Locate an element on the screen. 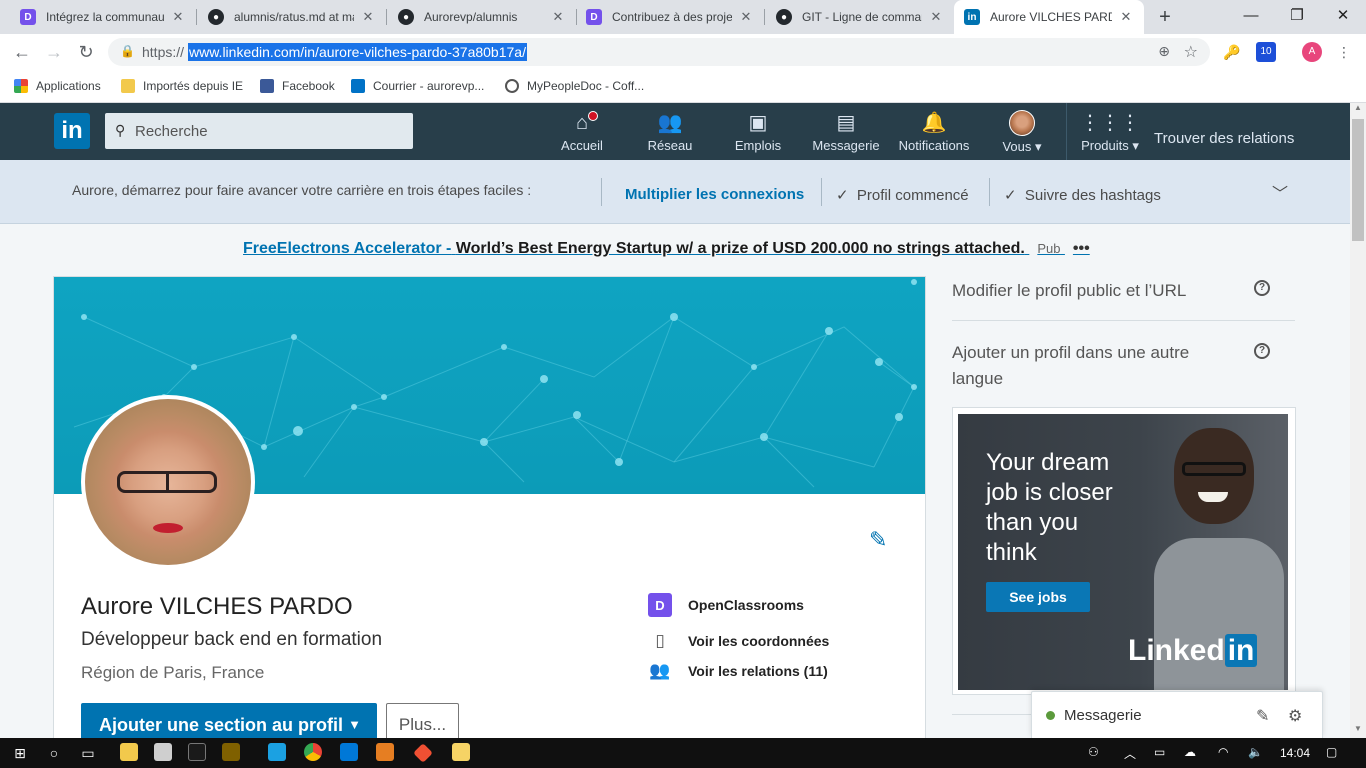  company-link: D OpenClassrooms is located at coordinates (726, 605).